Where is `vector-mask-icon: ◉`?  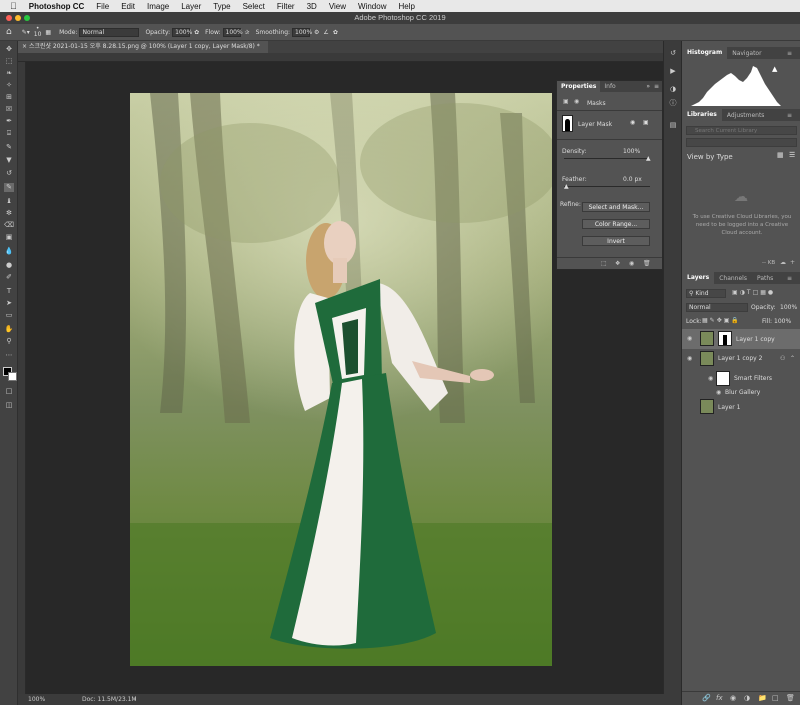
vector-mask-icon: ◉ is located at coordinates (576, 101).